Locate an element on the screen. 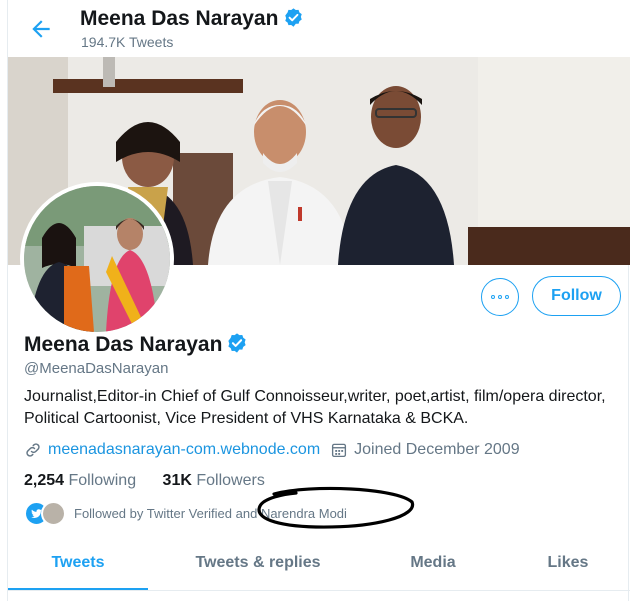 The height and width of the screenshot is (601, 630). more-options-button is located at coordinates (500, 297).